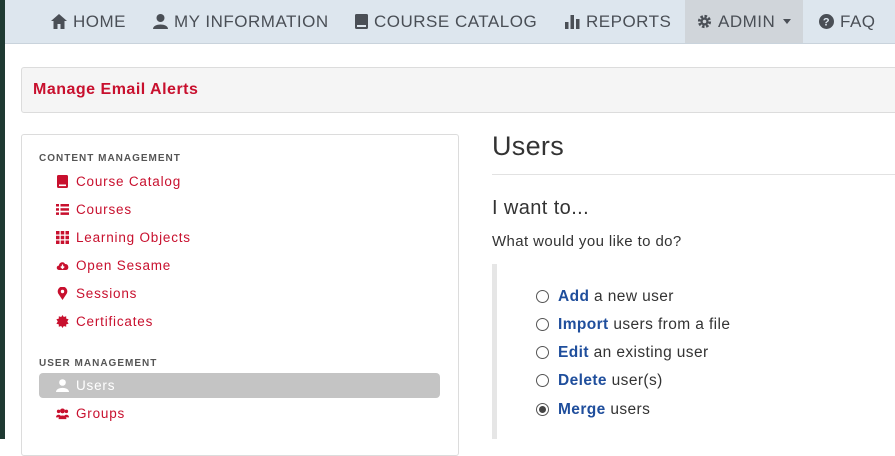 The width and height of the screenshot is (895, 456). Describe the element at coordinates (542, 296) in the screenshot. I see `radio-add` at that location.